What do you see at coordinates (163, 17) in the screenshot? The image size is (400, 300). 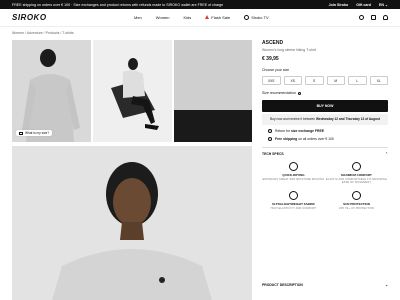 I see `nav-women: Women` at bounding box center [163, 17].